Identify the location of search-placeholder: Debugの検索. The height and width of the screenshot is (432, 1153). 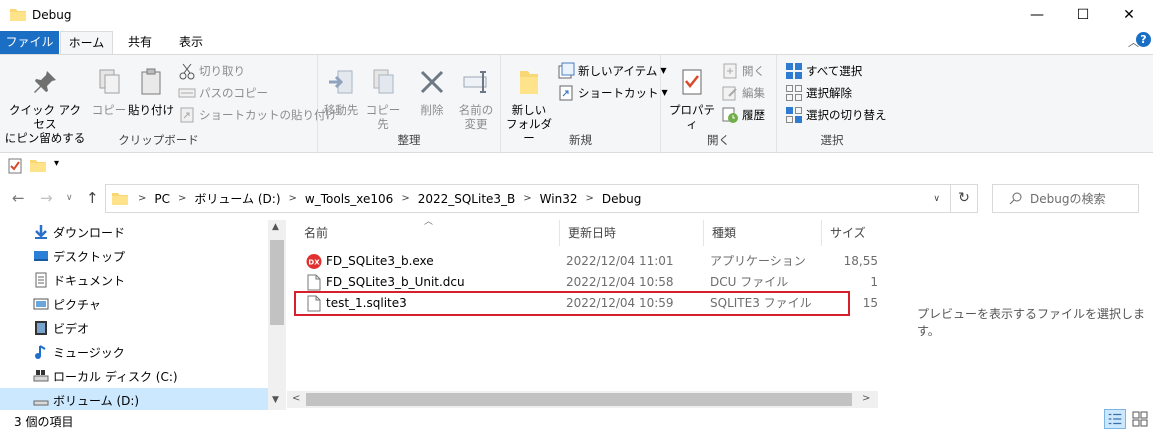
(1068, 199).